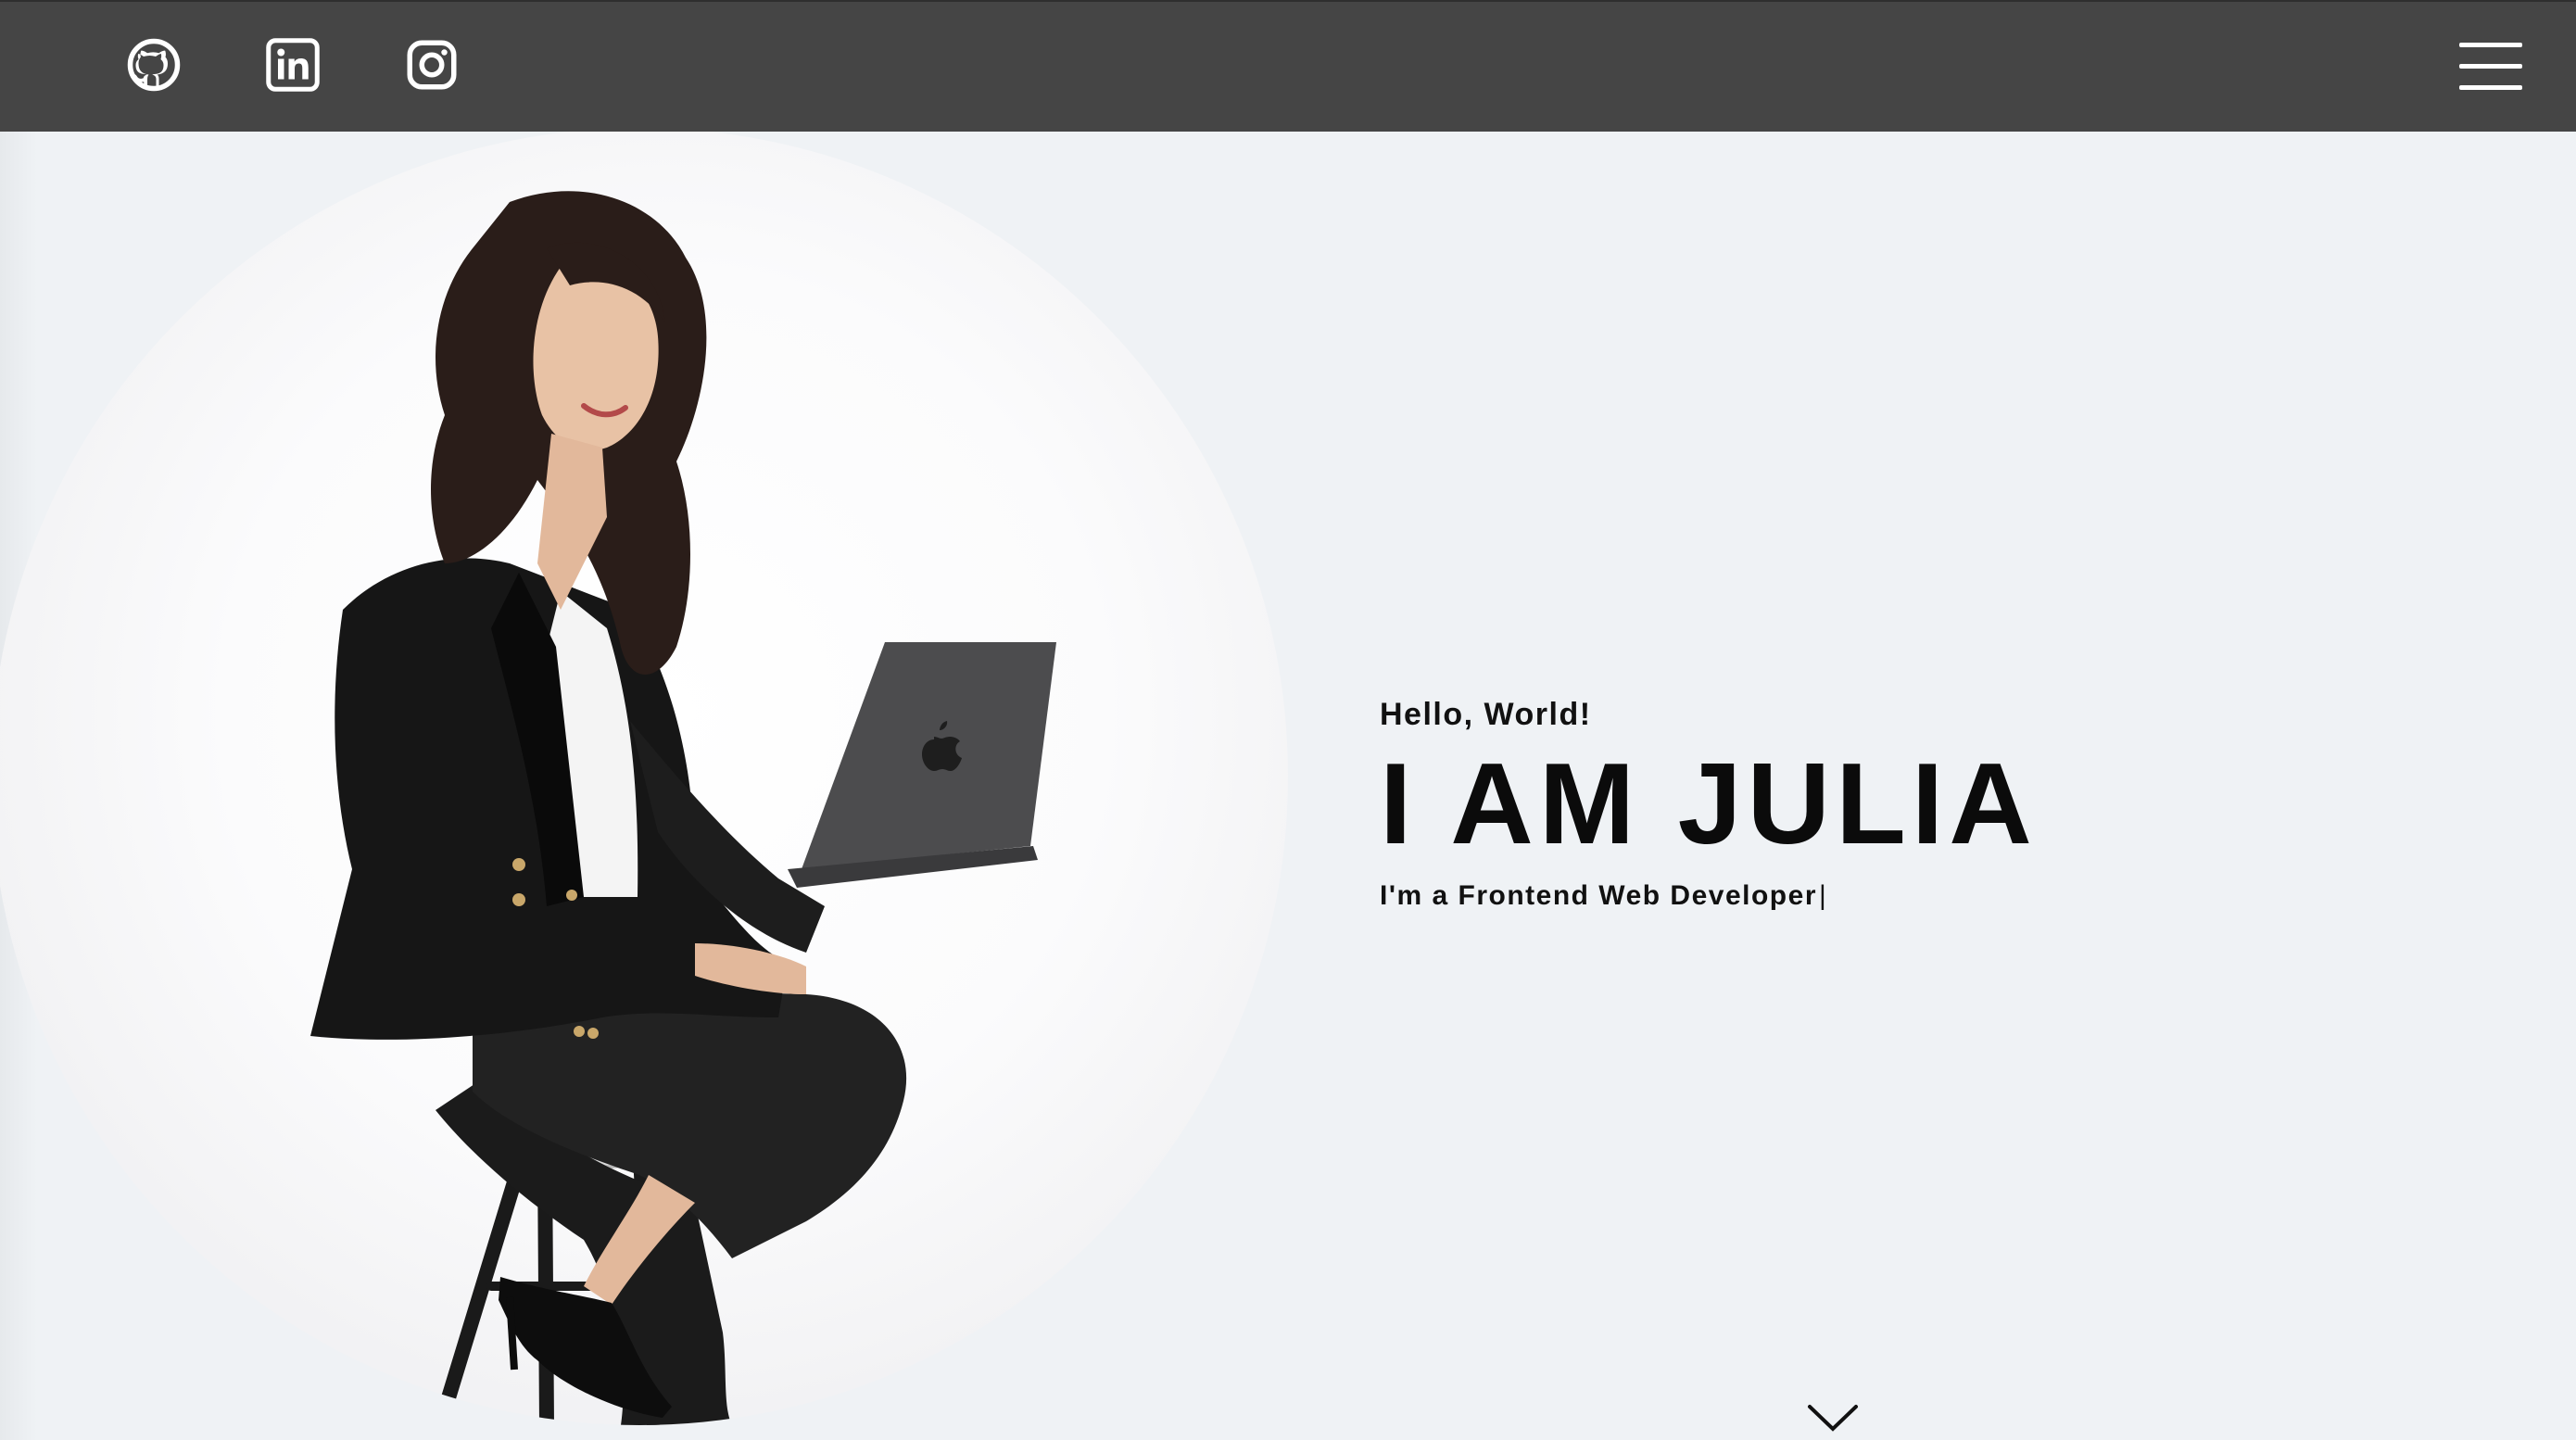 The image size is (2576, 1440). I want to click on hamburger-menu-button, so click(2490, 66).